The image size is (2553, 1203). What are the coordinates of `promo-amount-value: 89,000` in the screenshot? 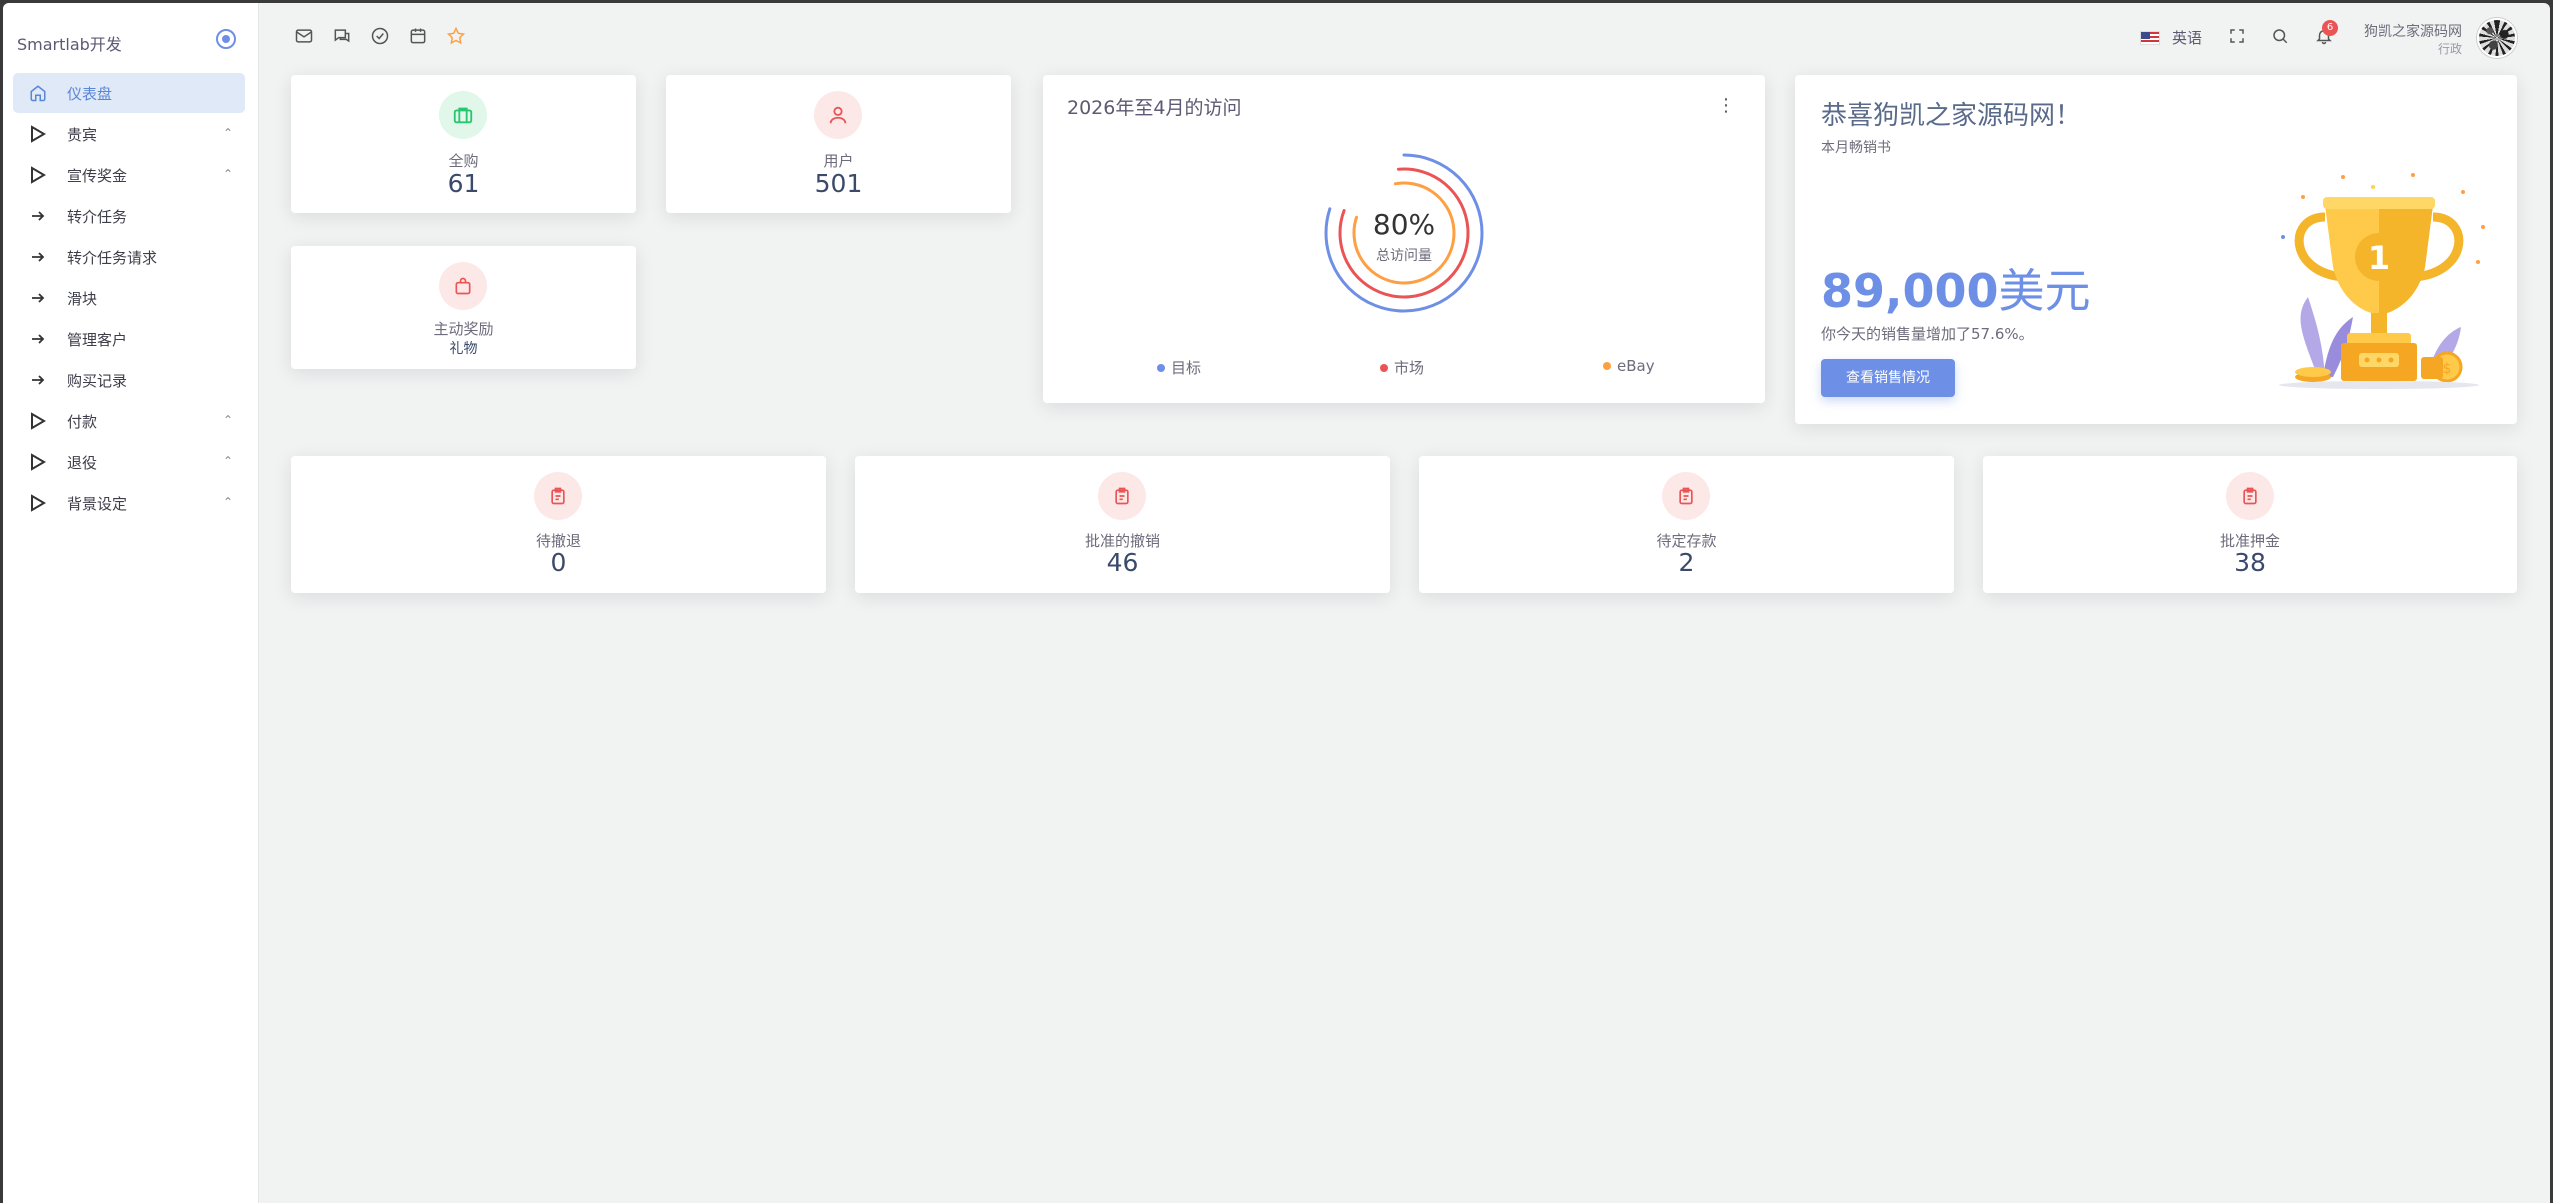 It's located at (1910, 291).